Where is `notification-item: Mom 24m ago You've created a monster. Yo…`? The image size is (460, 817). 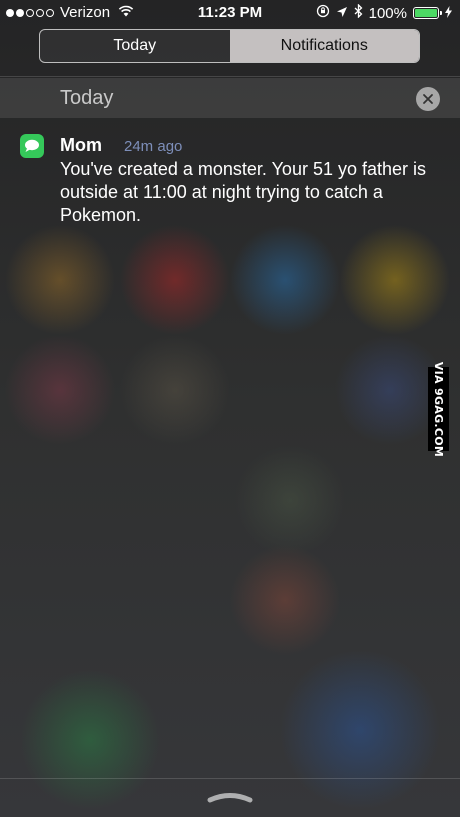 notification-item: Mom 24m ago You've created a monster. Yo… is located at coordinates (230, 177).